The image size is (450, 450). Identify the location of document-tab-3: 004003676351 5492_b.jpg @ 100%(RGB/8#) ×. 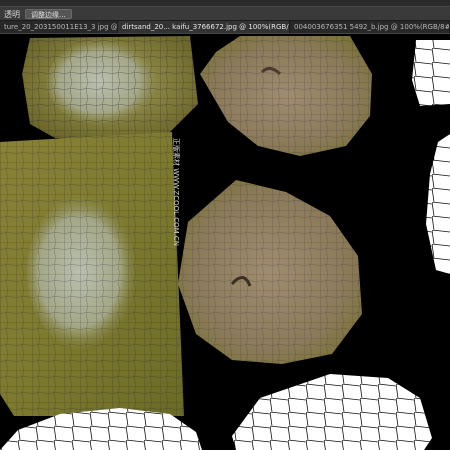
(370, 27).